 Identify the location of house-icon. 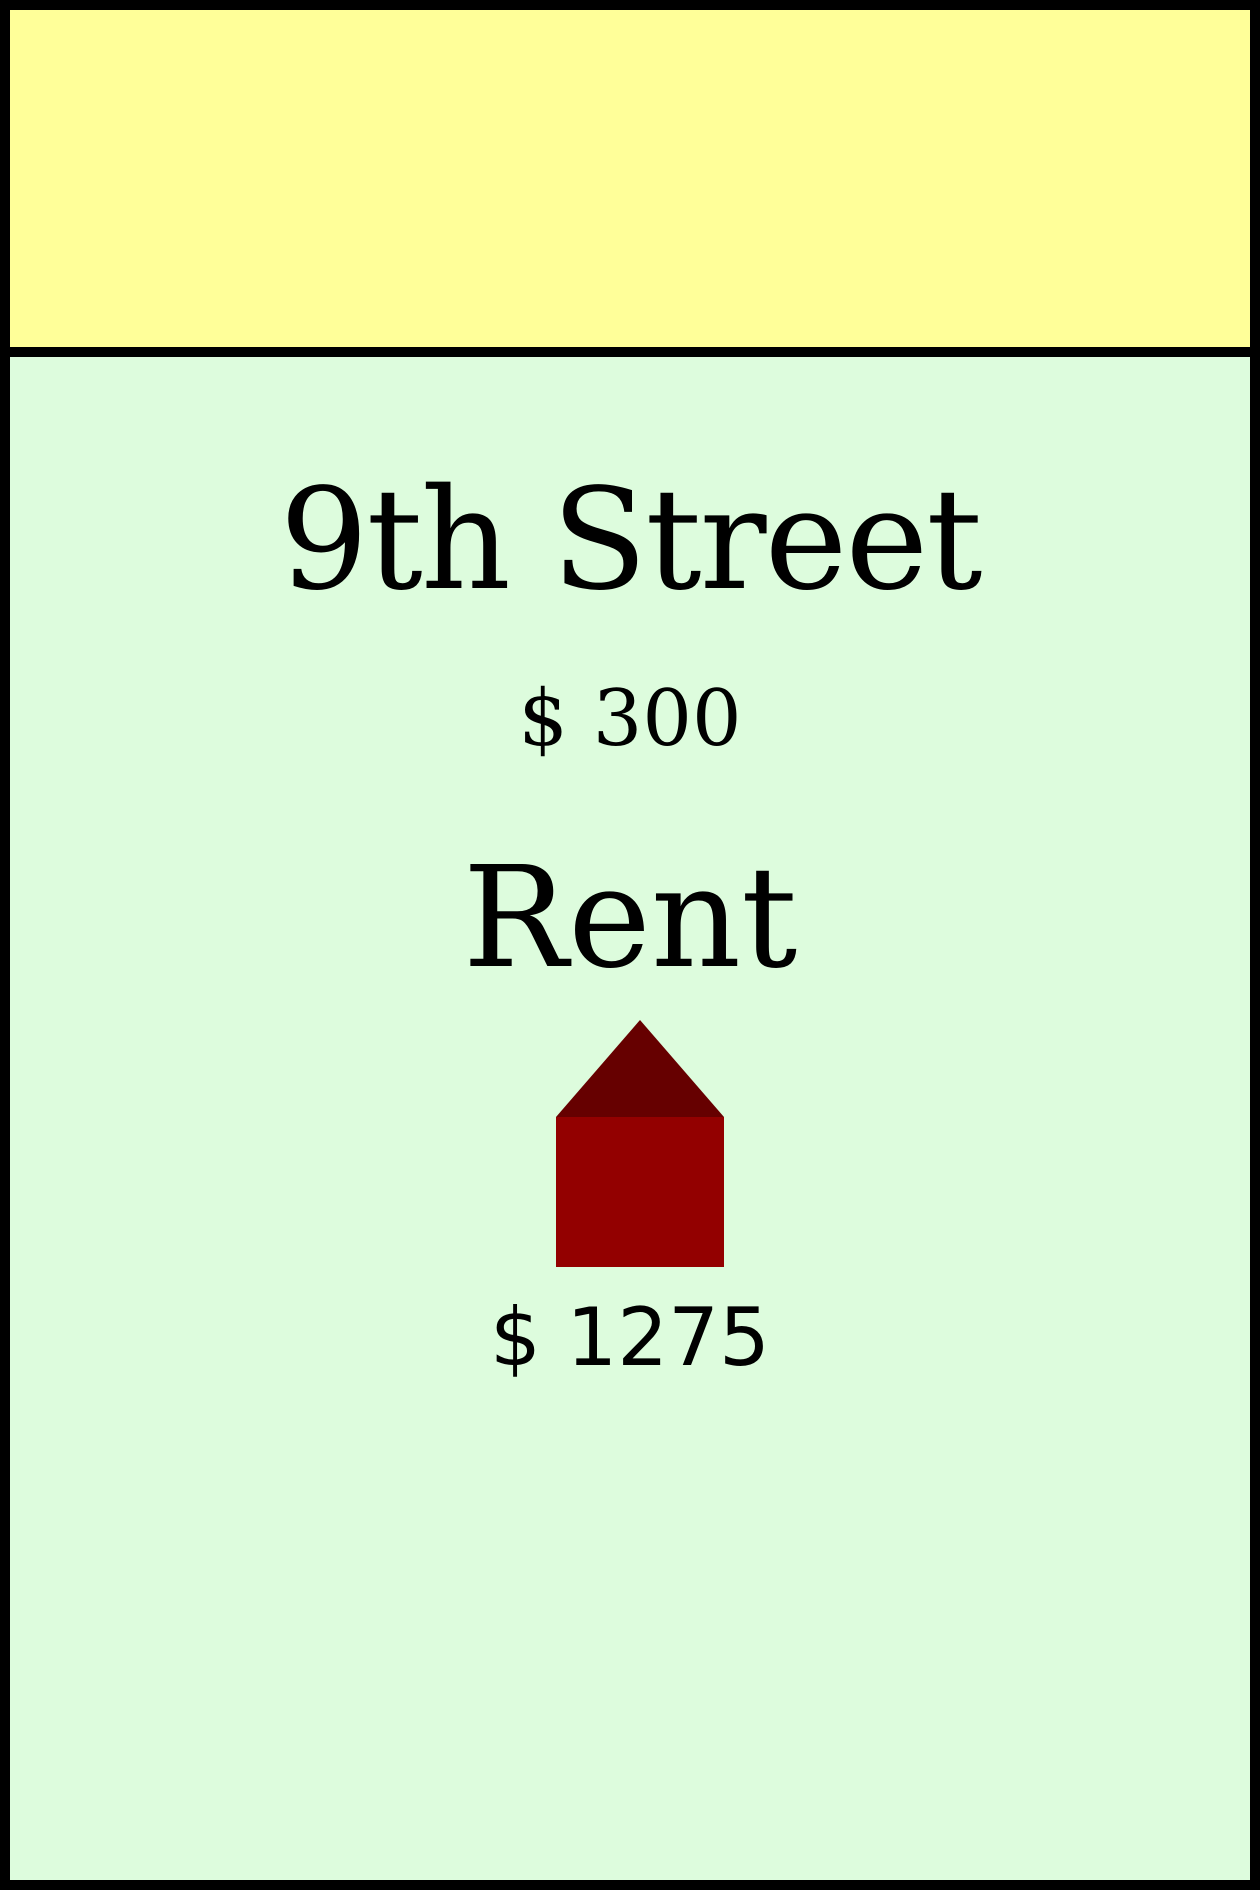
(640, 1143).